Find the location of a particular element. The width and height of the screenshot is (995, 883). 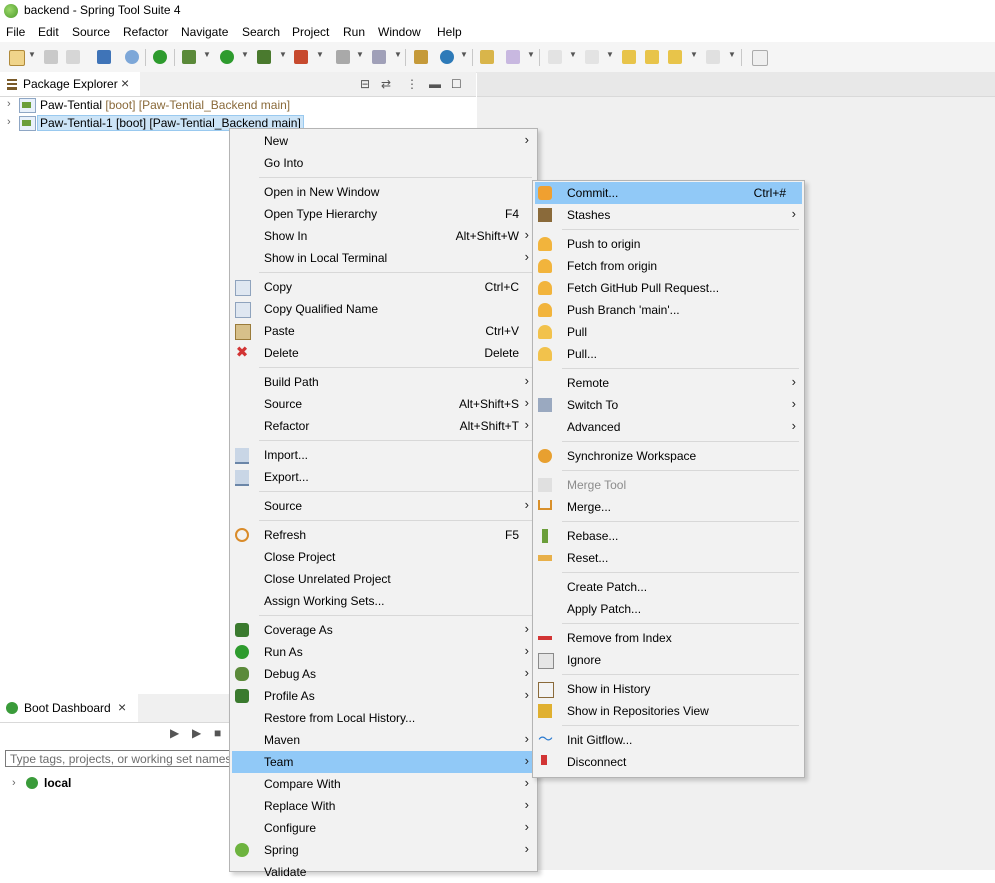

ctx-menu-item-close-unrelated-project: Close Unrelated Project is located at coordinates (383, 579).